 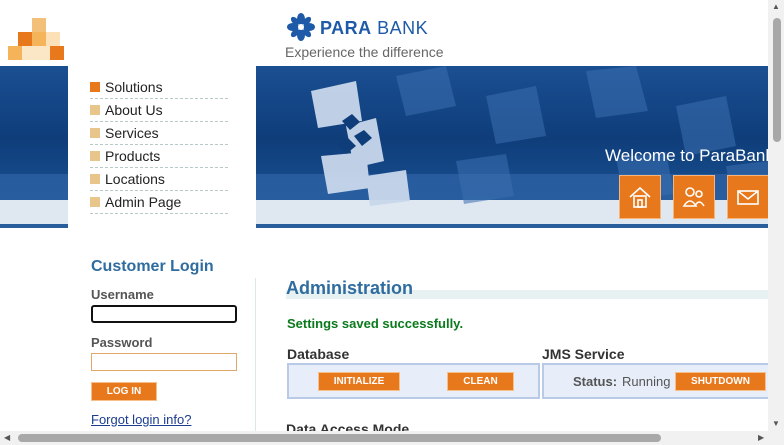 I want to click on menu-item-solutions: Solutions, so click(x=159, y=87).